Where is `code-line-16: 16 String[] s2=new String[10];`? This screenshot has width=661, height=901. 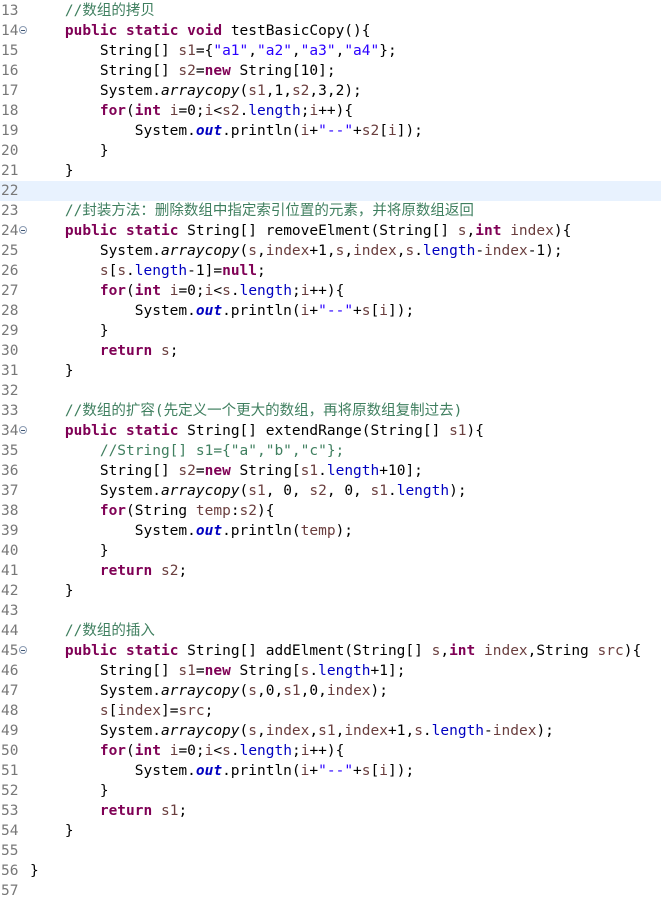
code-line-16: 16 String[] s2=new String[10]; is located at coordinates (330, 71).